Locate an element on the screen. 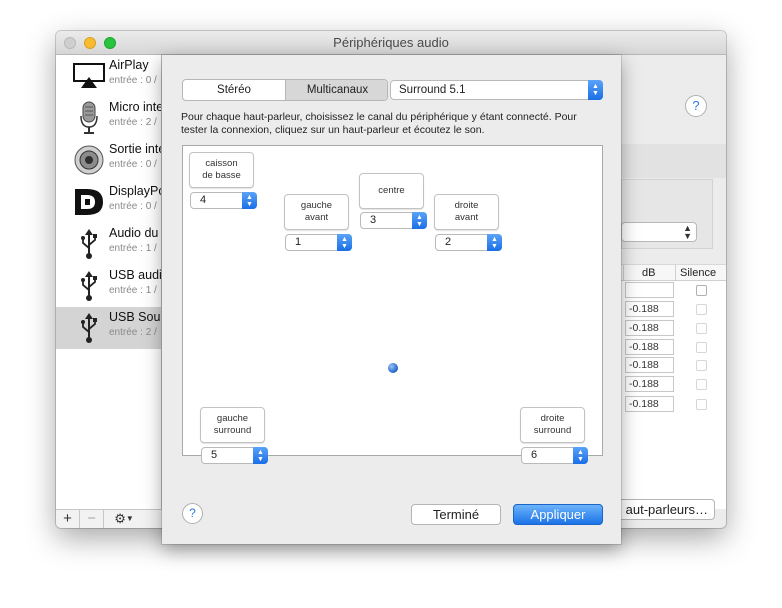 The image size is (782, 608). device-name: AirPlay is located at coordinates (129, 65).